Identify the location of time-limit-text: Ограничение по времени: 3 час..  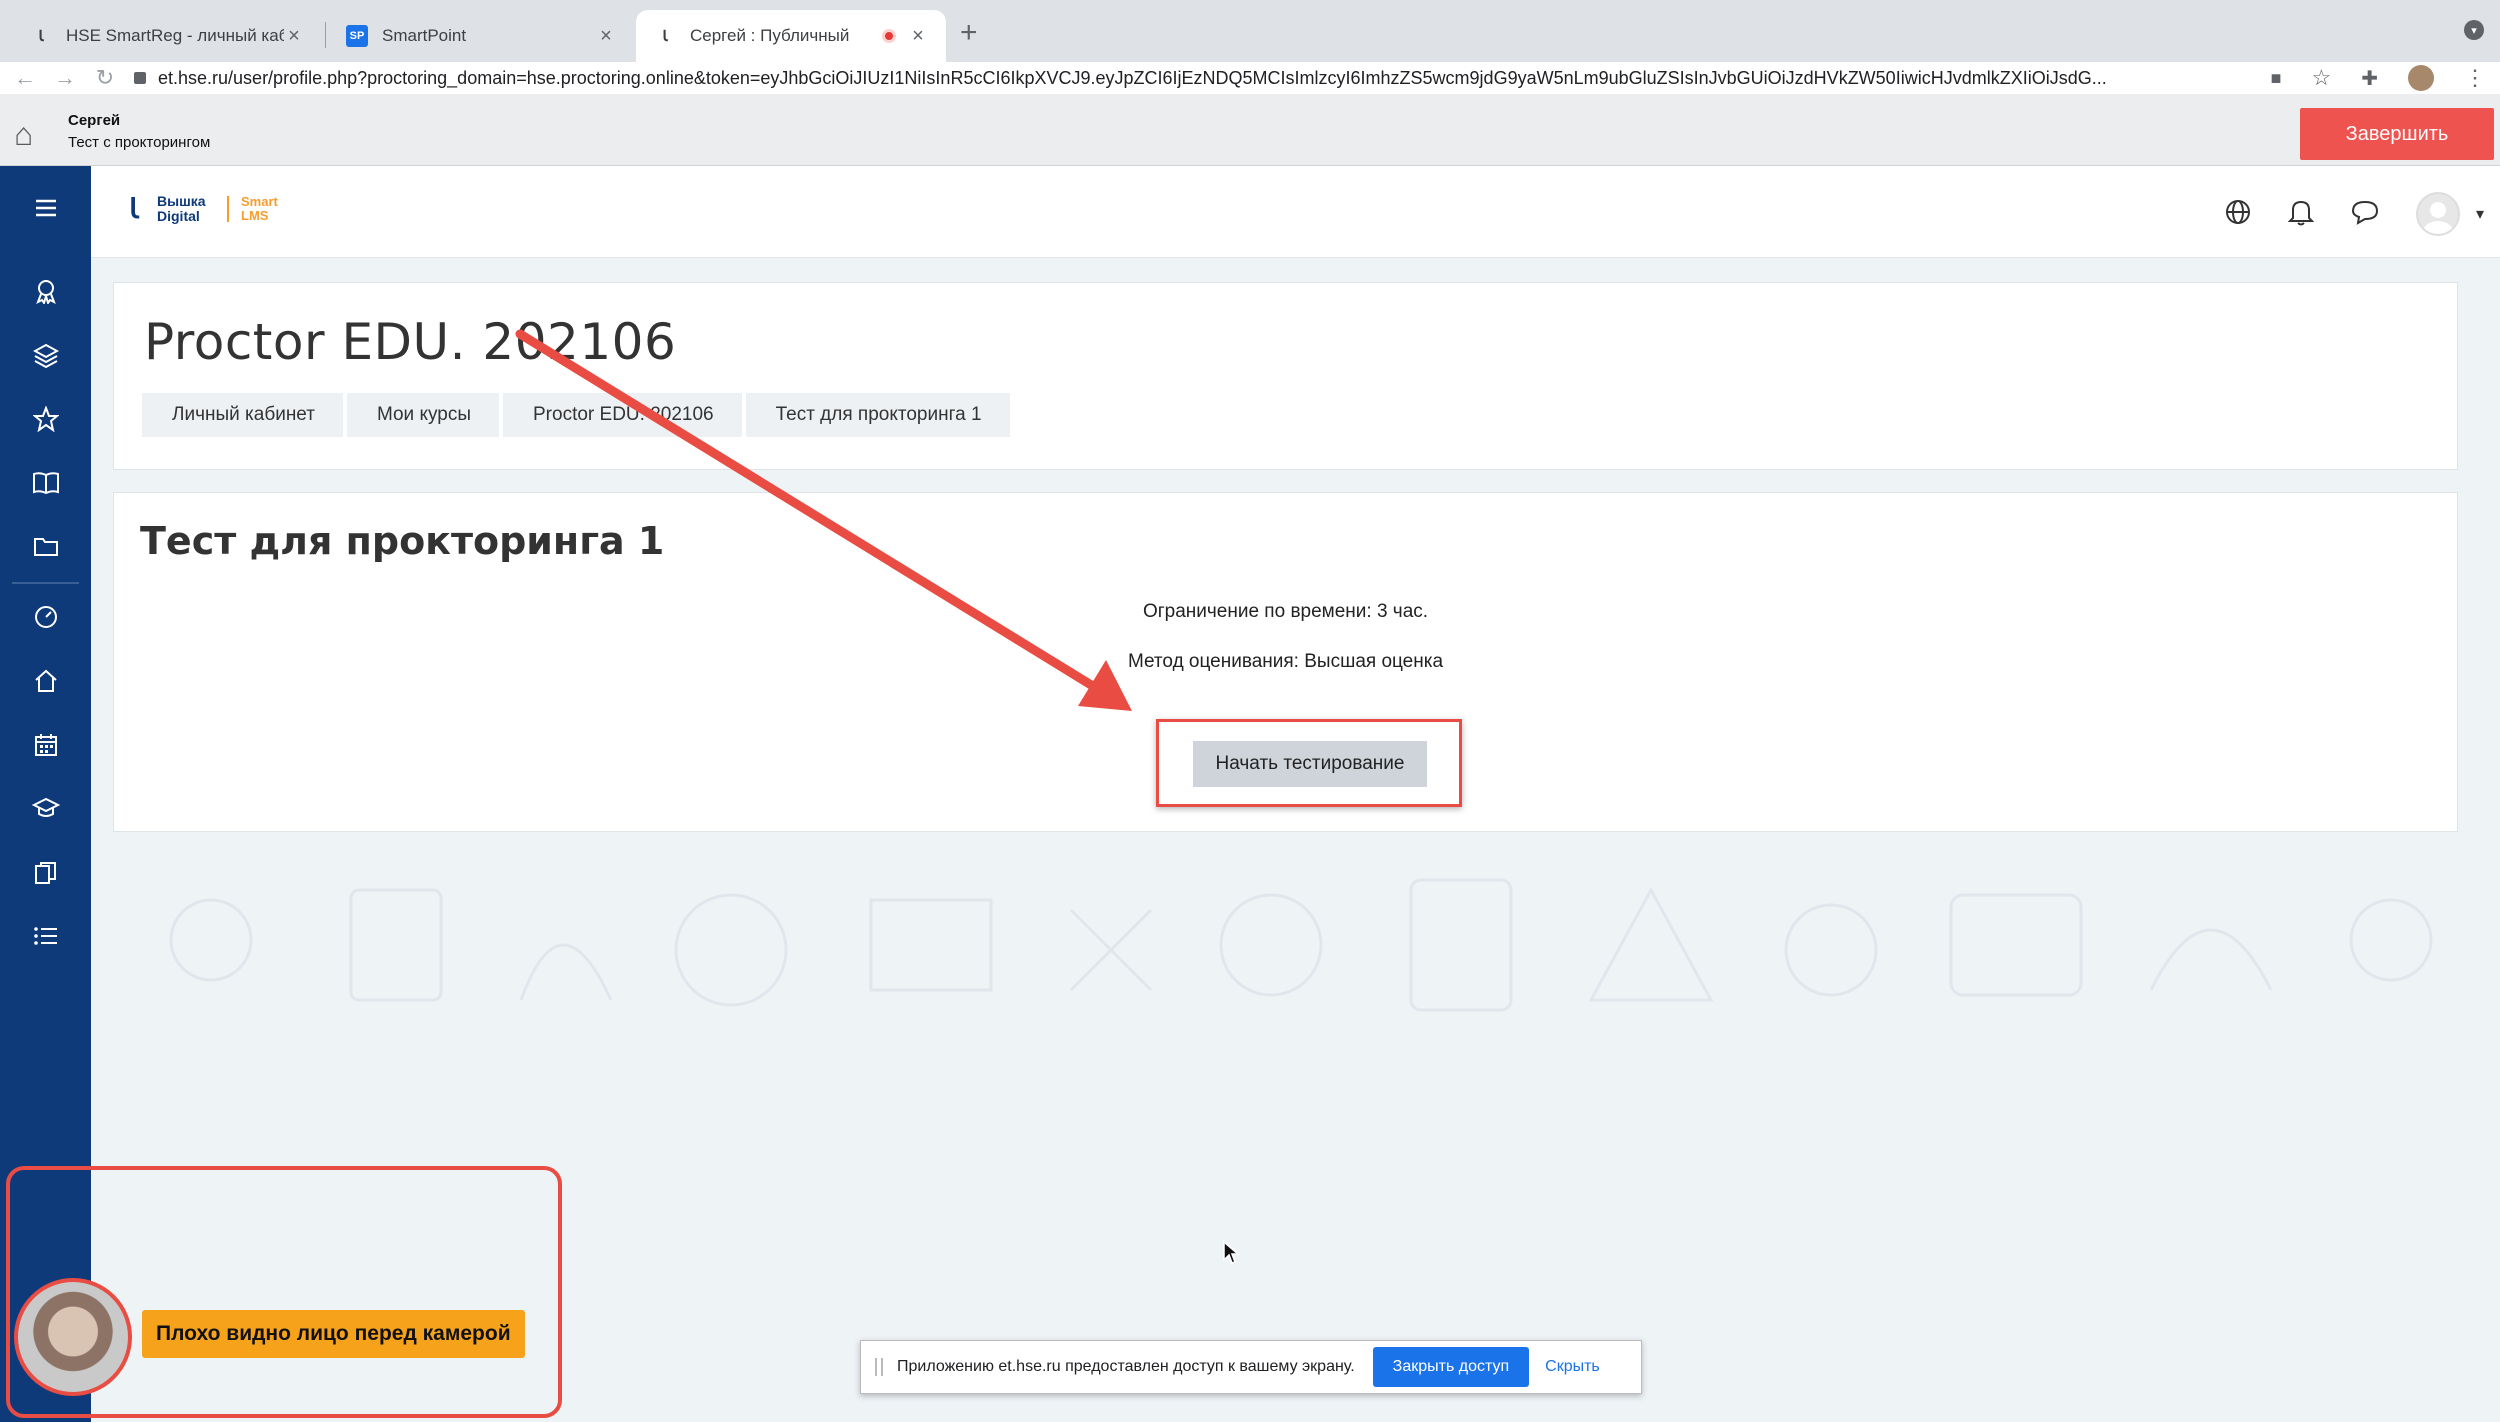
(1285, 611).